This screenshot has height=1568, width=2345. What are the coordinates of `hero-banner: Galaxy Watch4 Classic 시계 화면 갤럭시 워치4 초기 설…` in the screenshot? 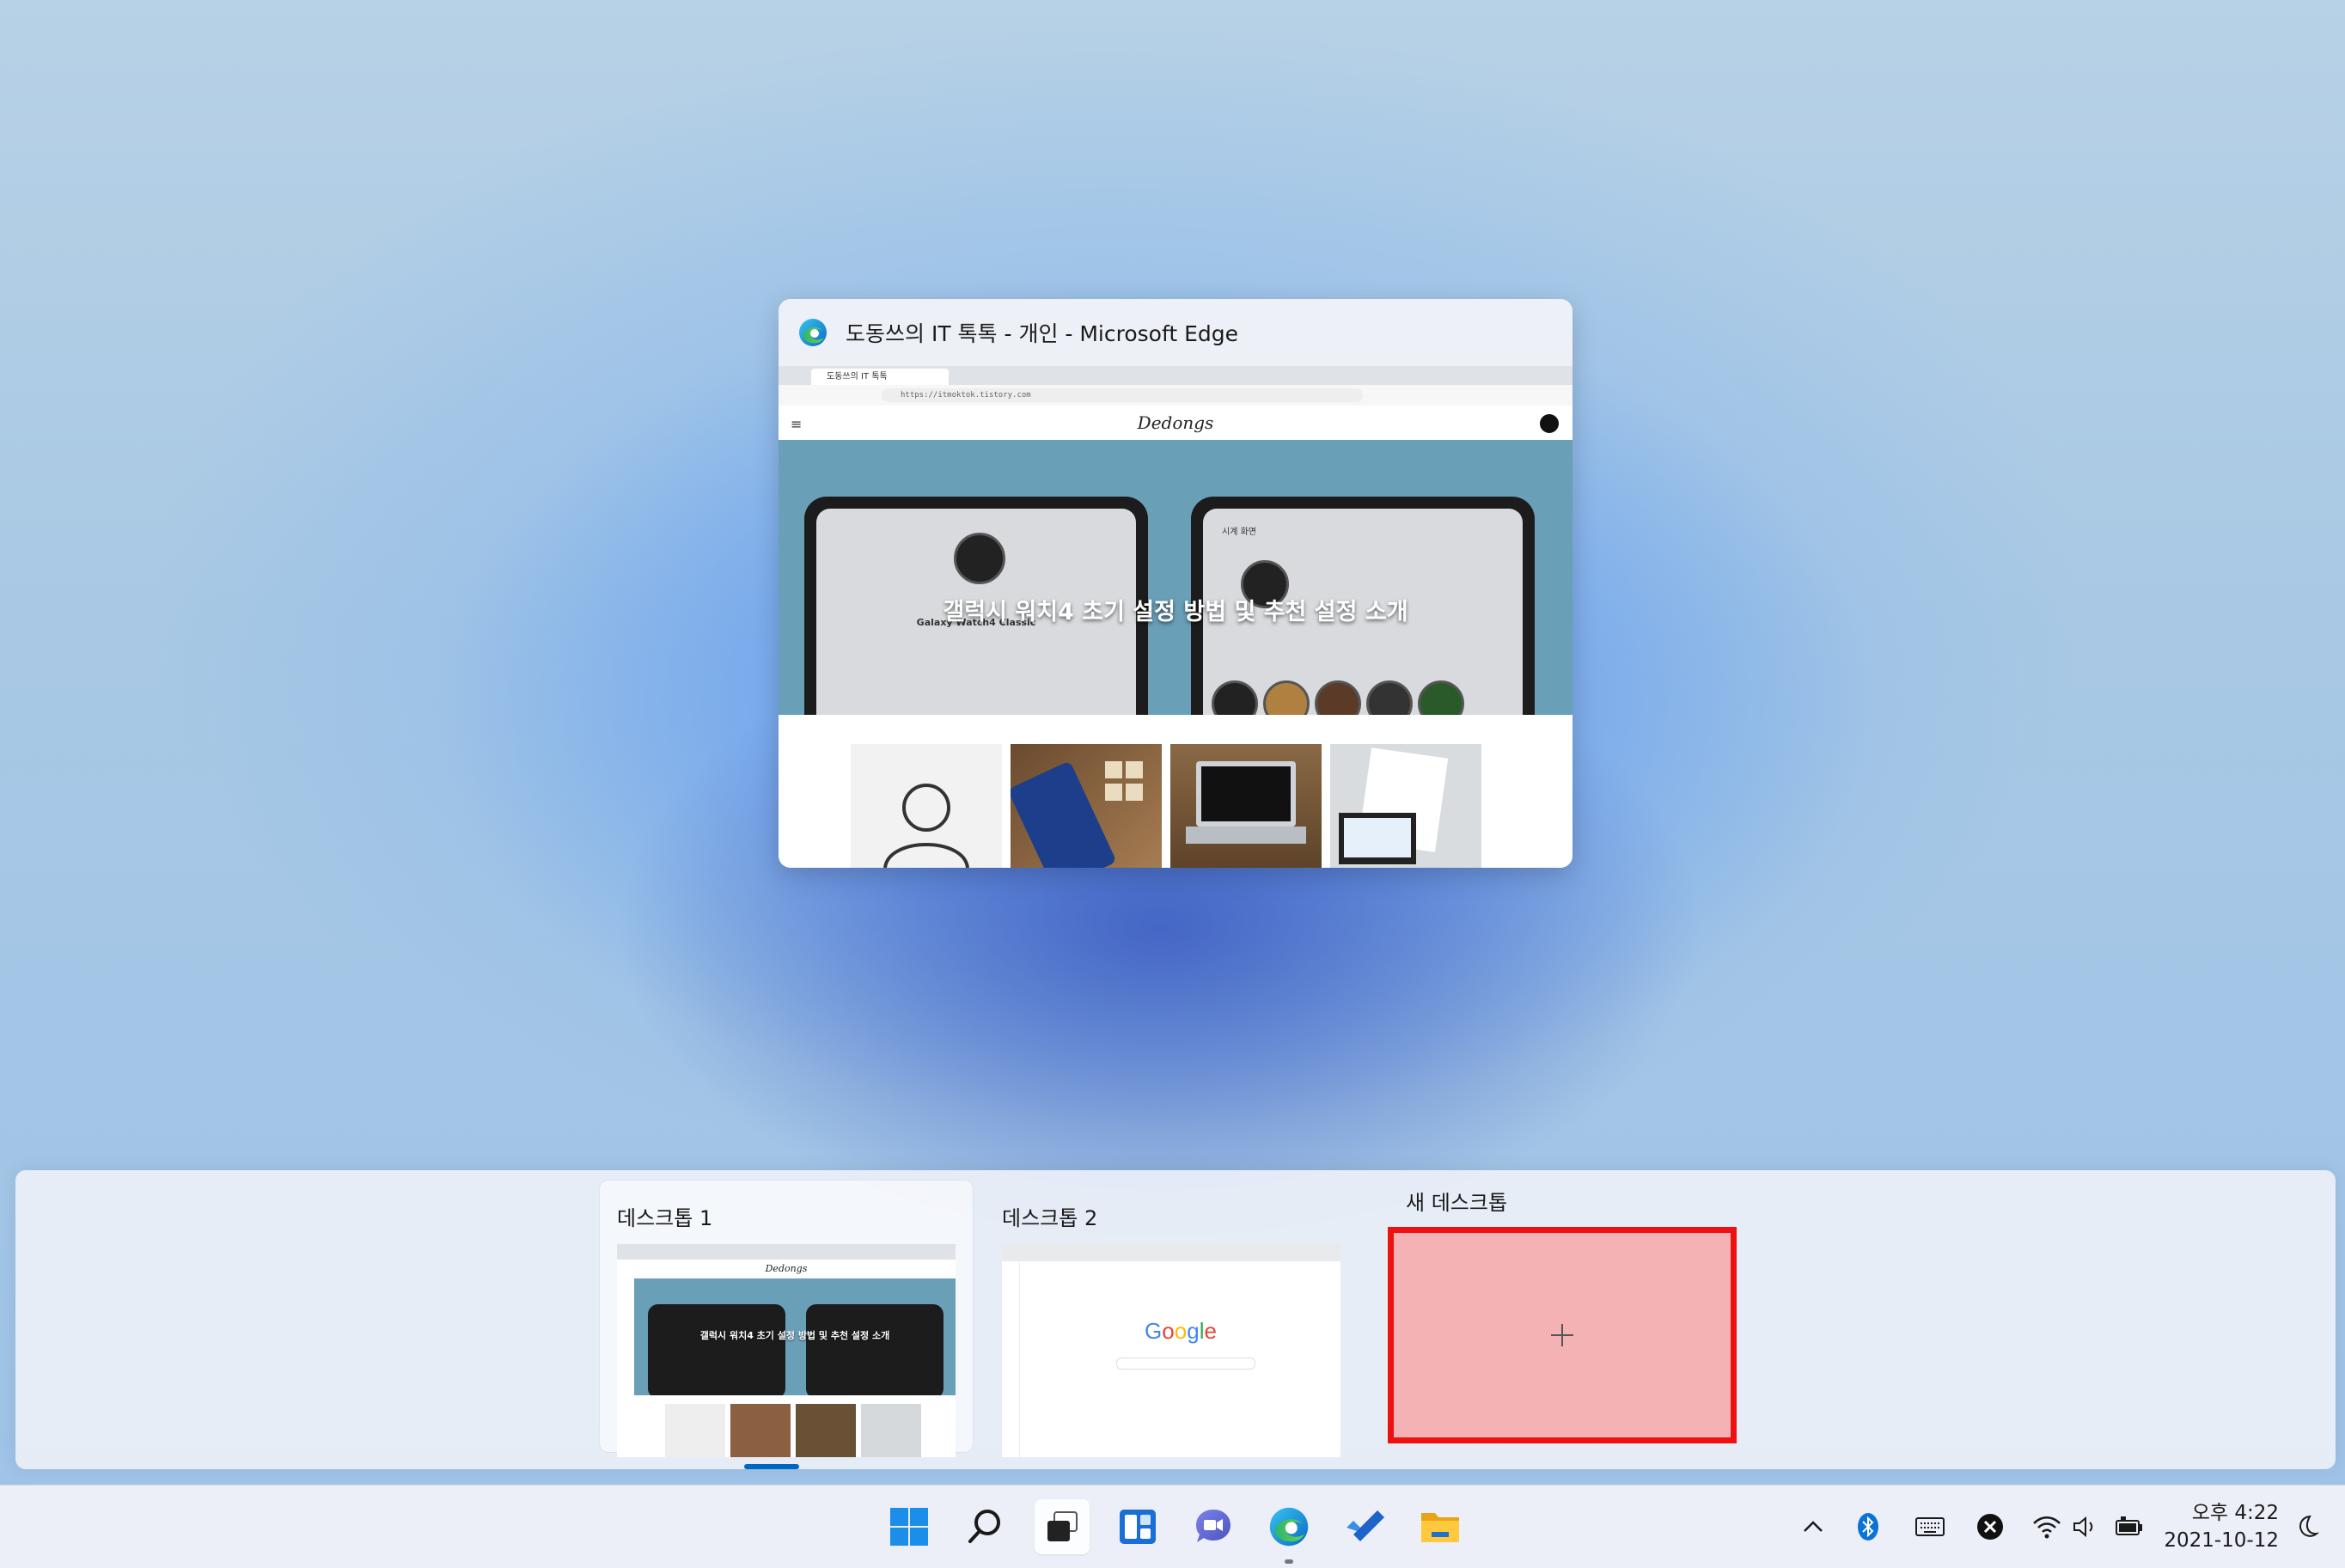 It's located at (1175, 577).